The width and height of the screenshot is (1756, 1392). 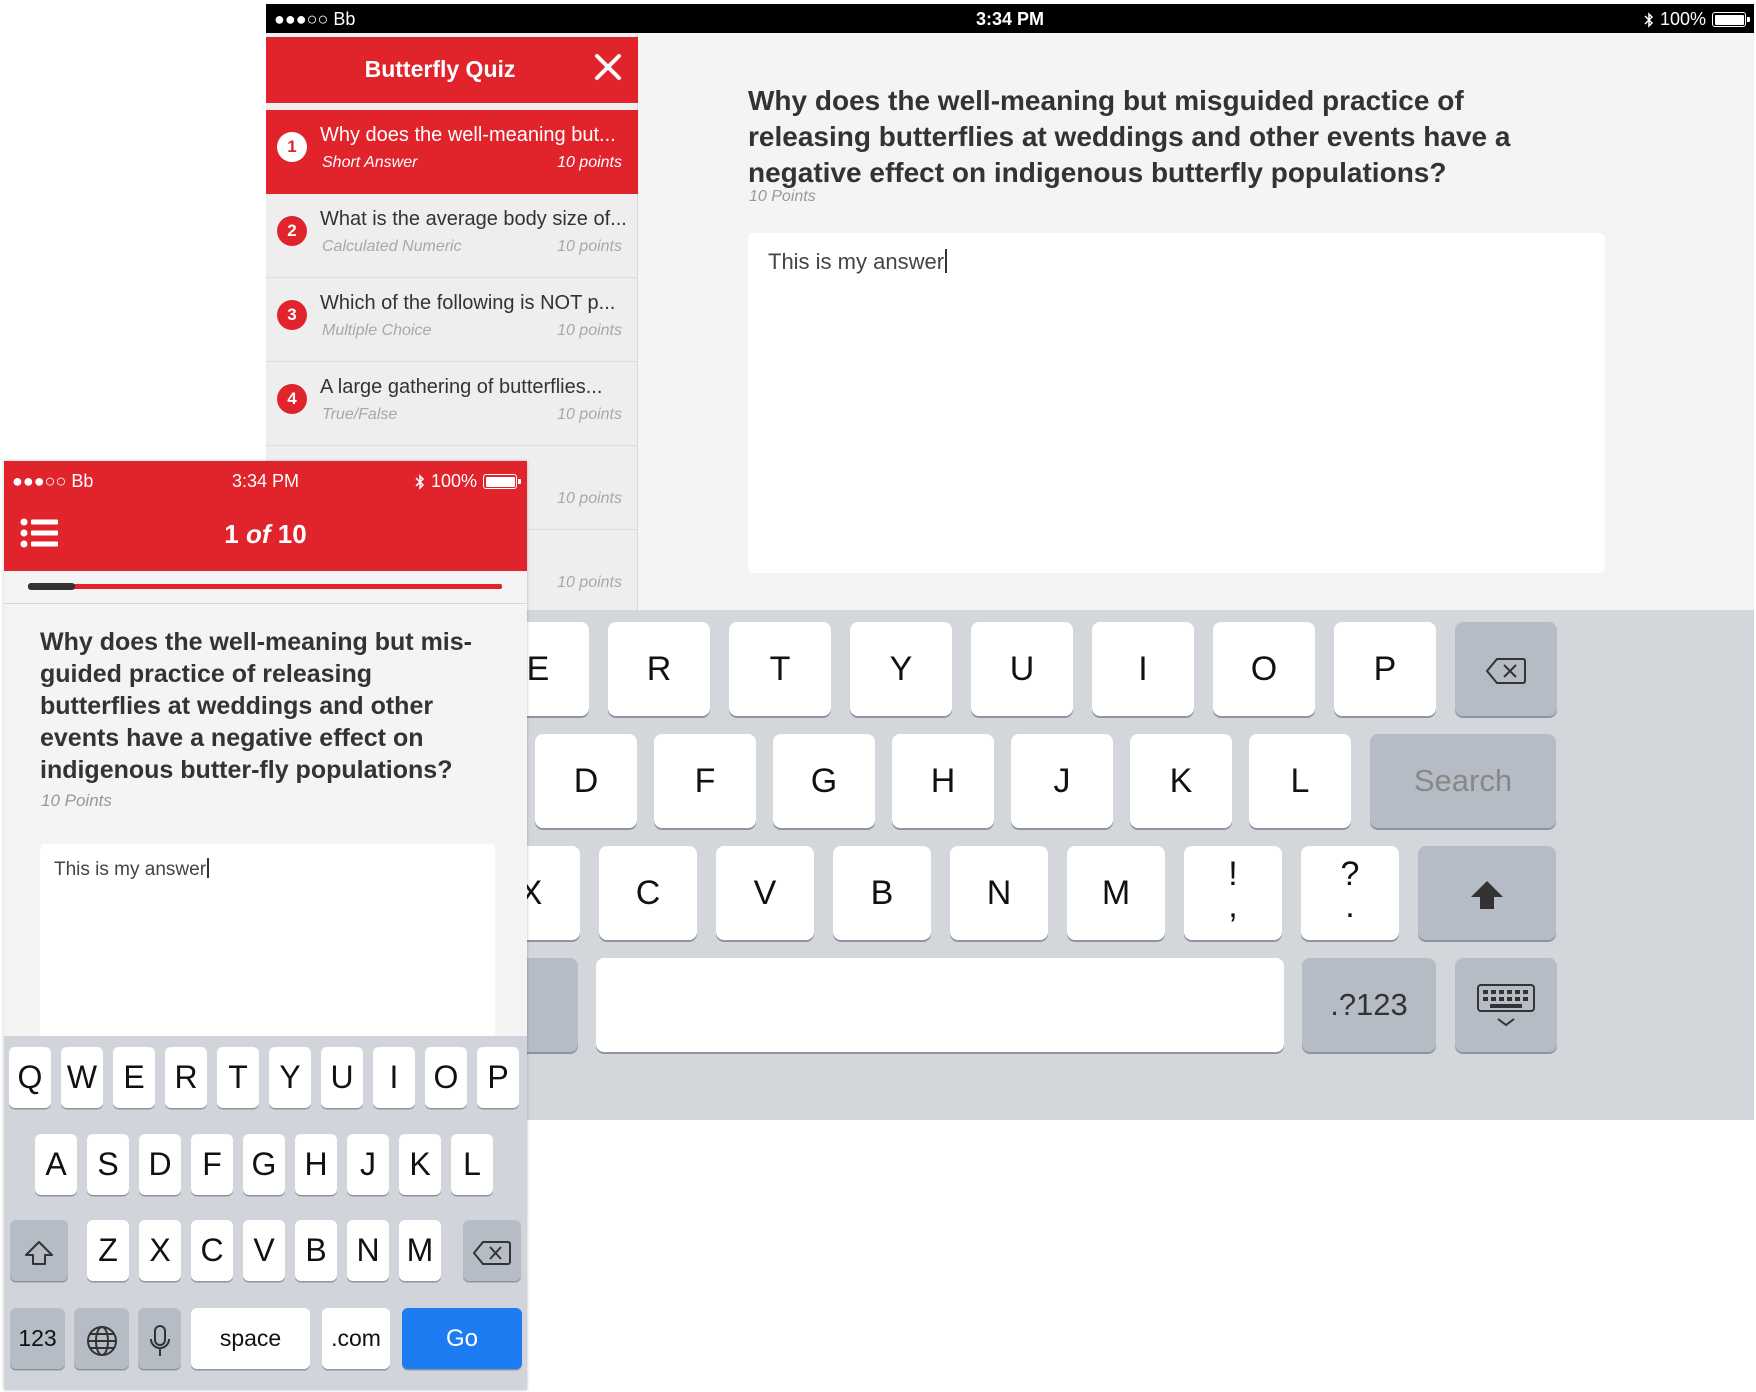 I want to click on status-time: 3:34 PM, so click(x=1010, y=19).